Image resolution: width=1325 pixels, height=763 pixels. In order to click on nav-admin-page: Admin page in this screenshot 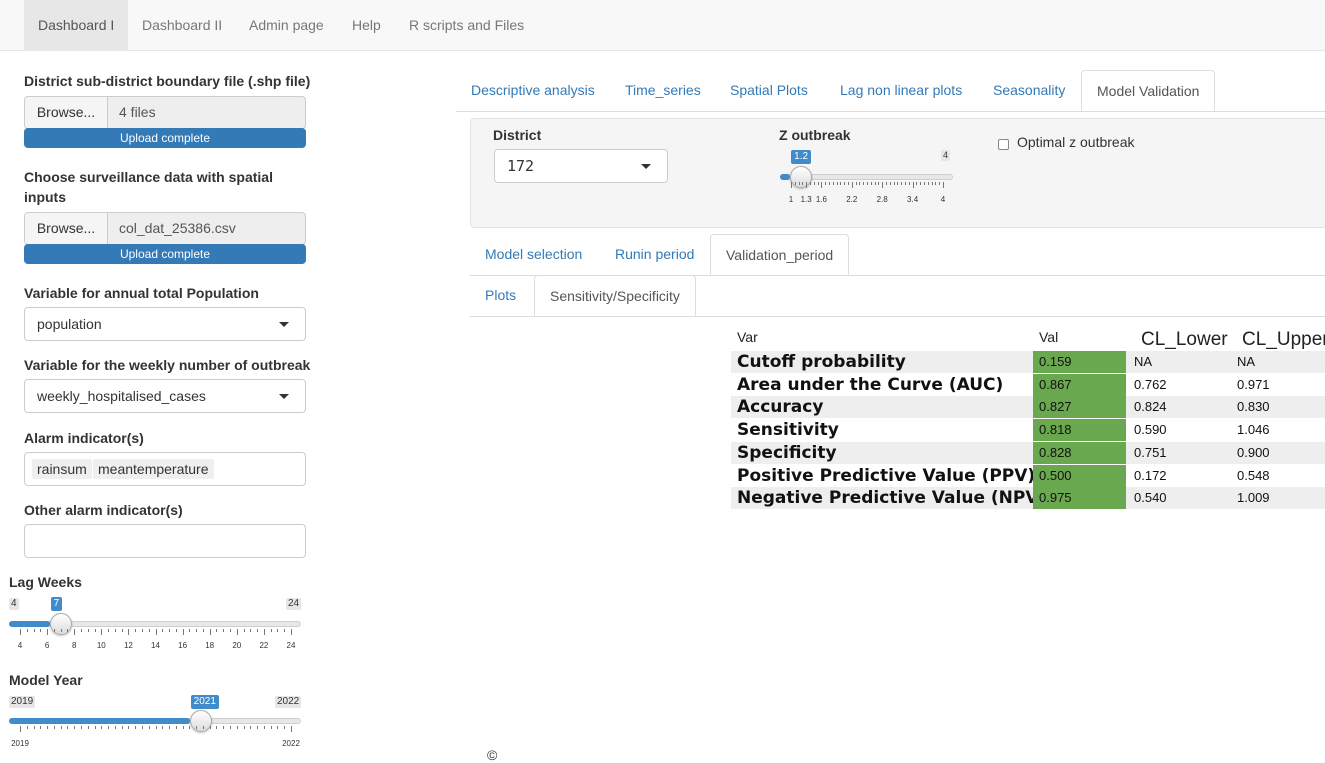, I will do `click(286, 25)`.